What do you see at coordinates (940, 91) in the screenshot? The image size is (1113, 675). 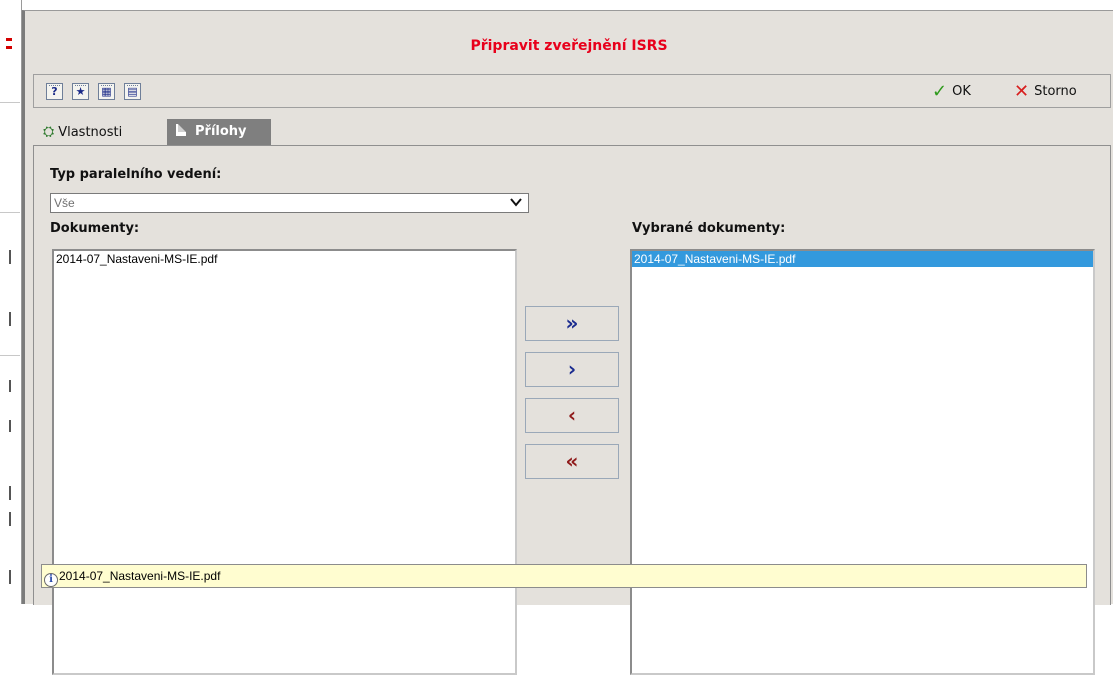 I see `checkmark-icon: ✓` at bounding box center [940, 91].